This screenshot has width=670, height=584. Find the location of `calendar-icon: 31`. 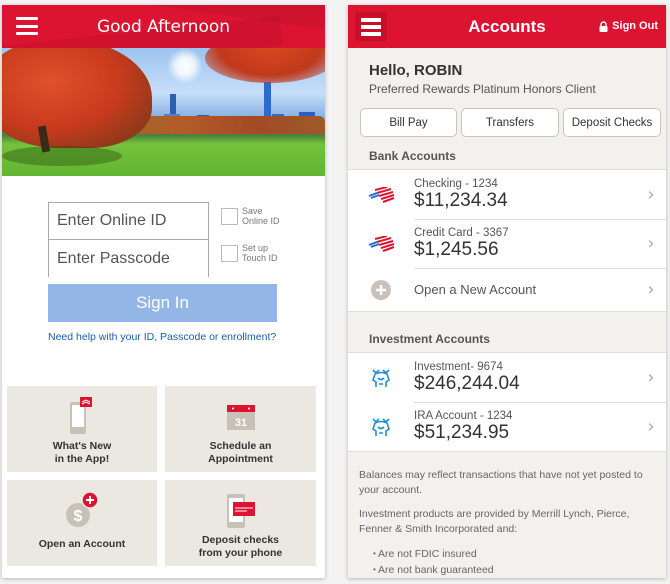

calendar-icon: 31 is located at coordinates (241, 416).